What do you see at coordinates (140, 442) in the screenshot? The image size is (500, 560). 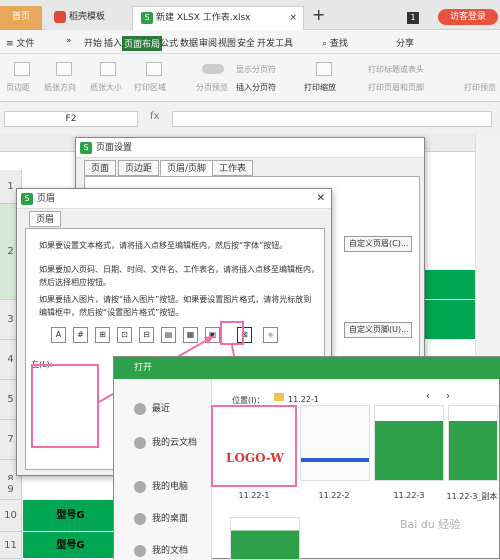 I see `cloud-icon` at bounding box center [140, 442].